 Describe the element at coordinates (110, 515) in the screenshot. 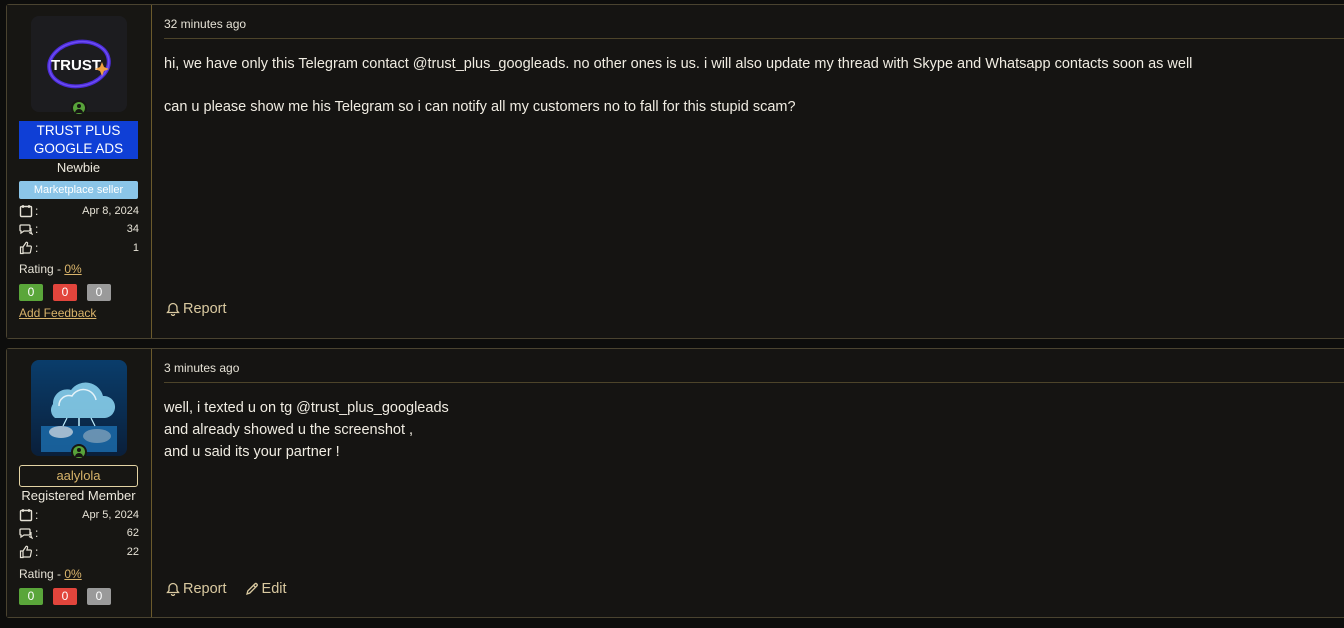

I see `joined-date: Apr 5, 2024` at that location.